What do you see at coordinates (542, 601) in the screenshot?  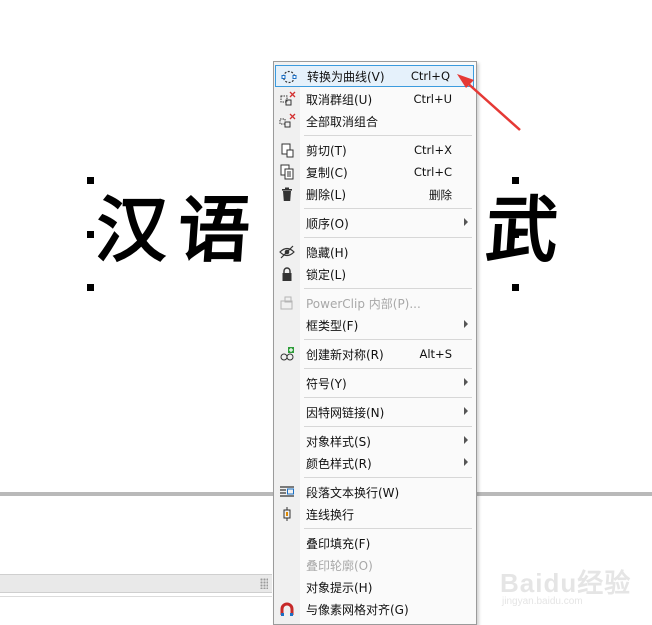 I see `watermark-url: jingyan.baidu.com` at bounding box center [542, 601].